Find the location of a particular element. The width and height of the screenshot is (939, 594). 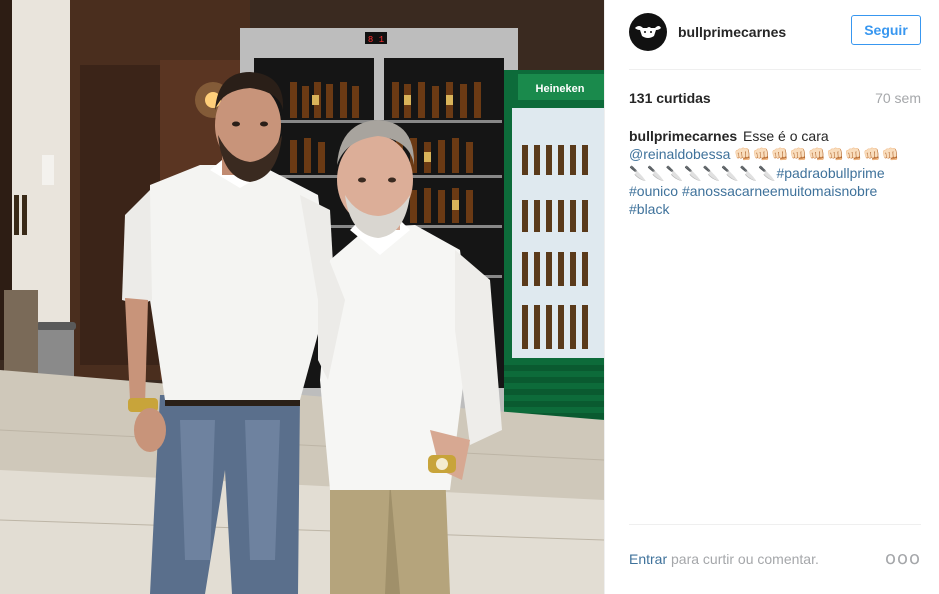

hashtag-link: #padraobullprime is located at coordinates (830, 173).